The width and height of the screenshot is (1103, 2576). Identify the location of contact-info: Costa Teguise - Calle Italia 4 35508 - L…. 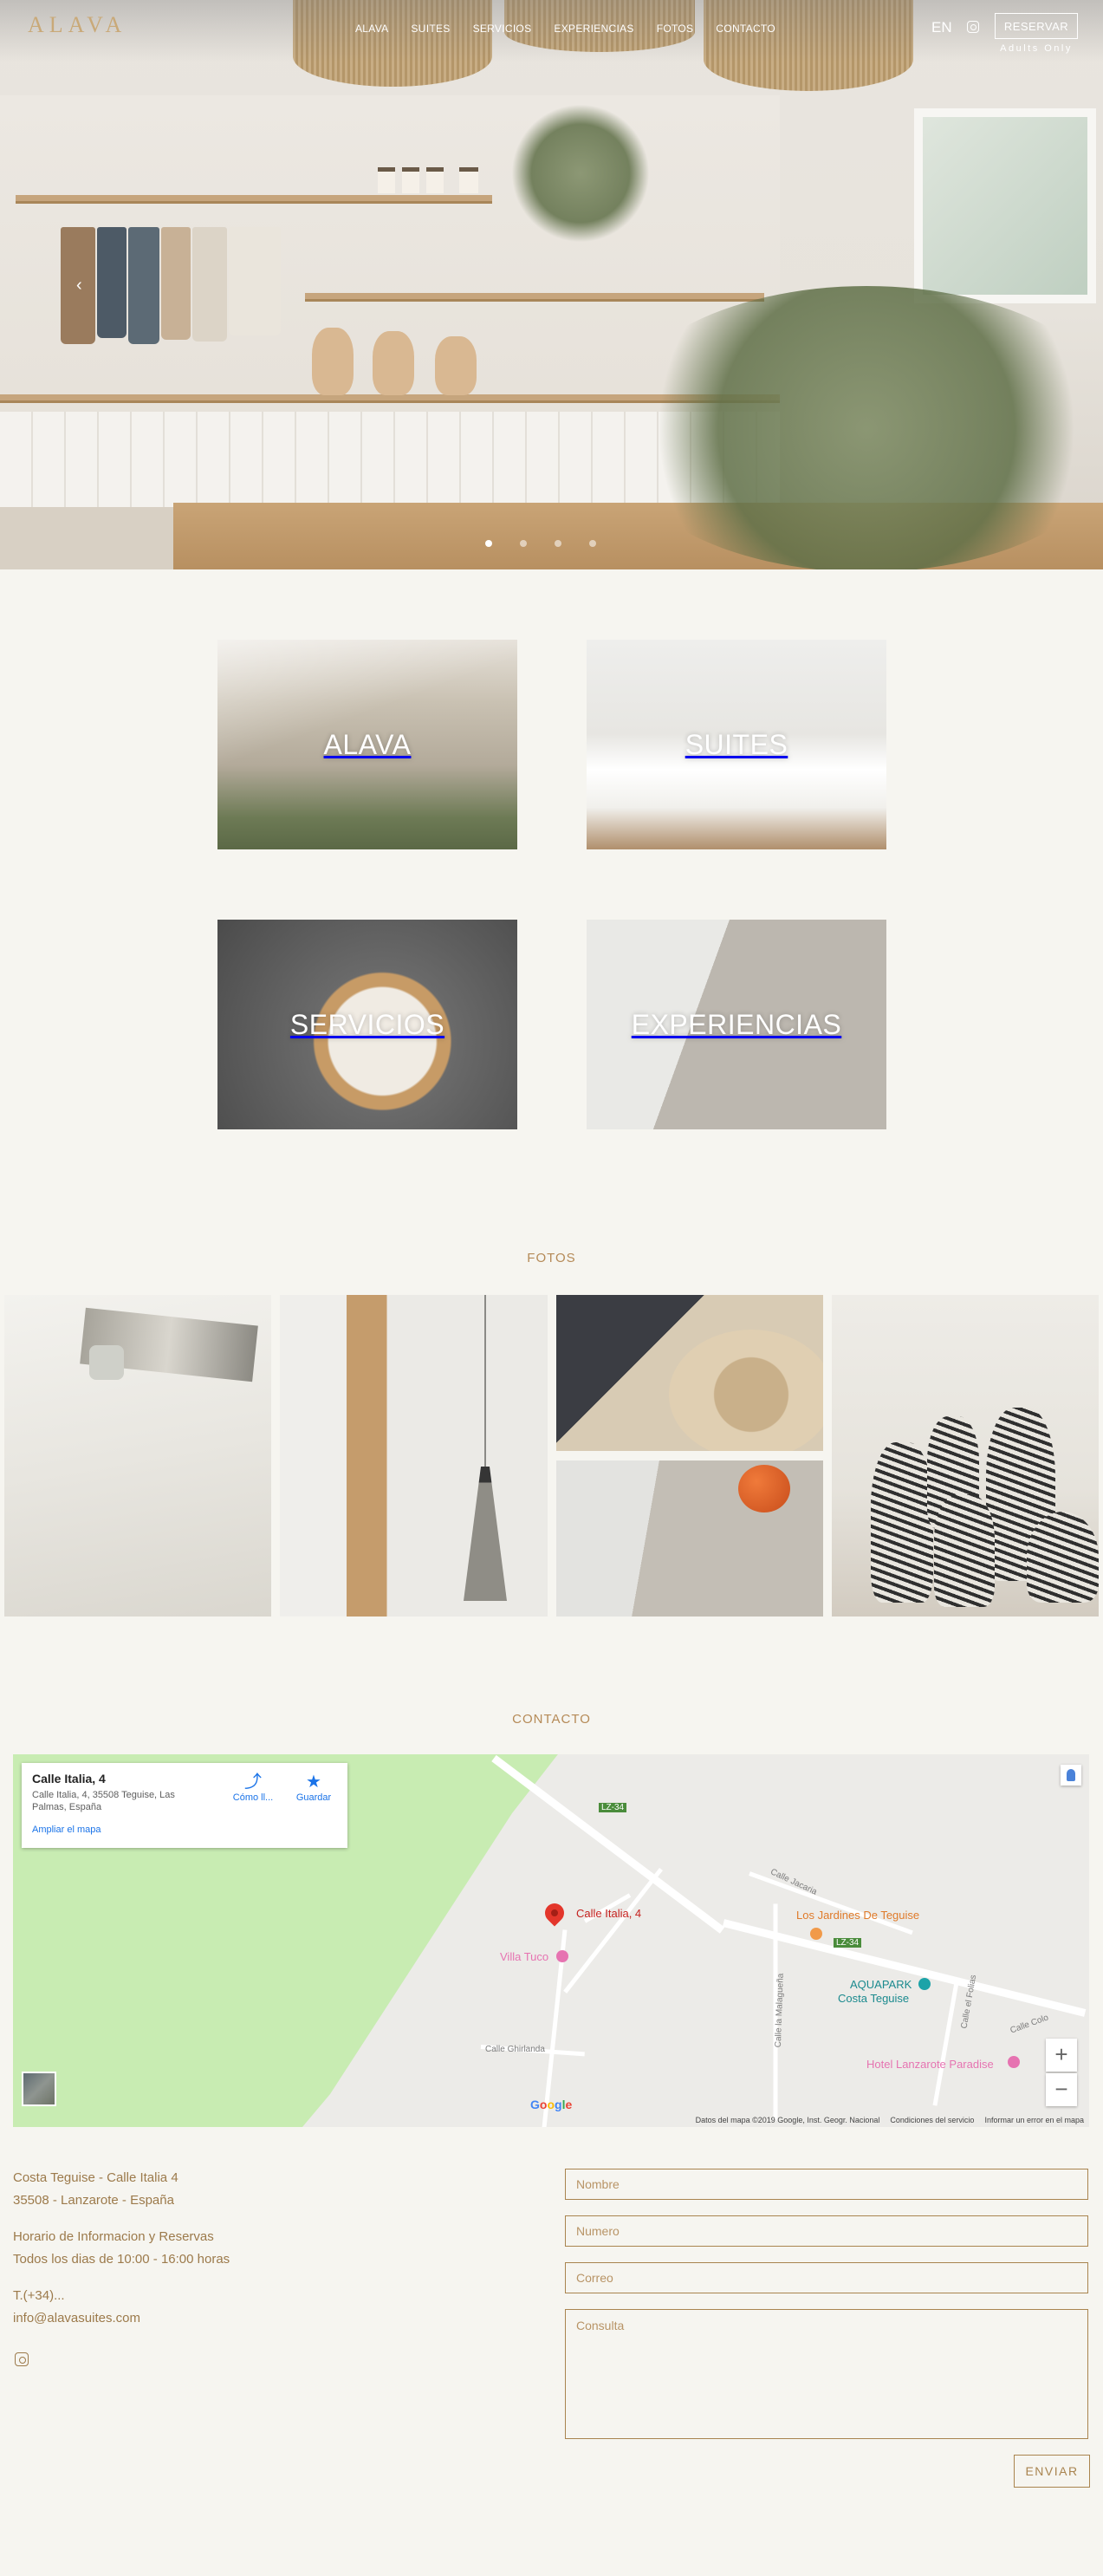
(121, 2248).